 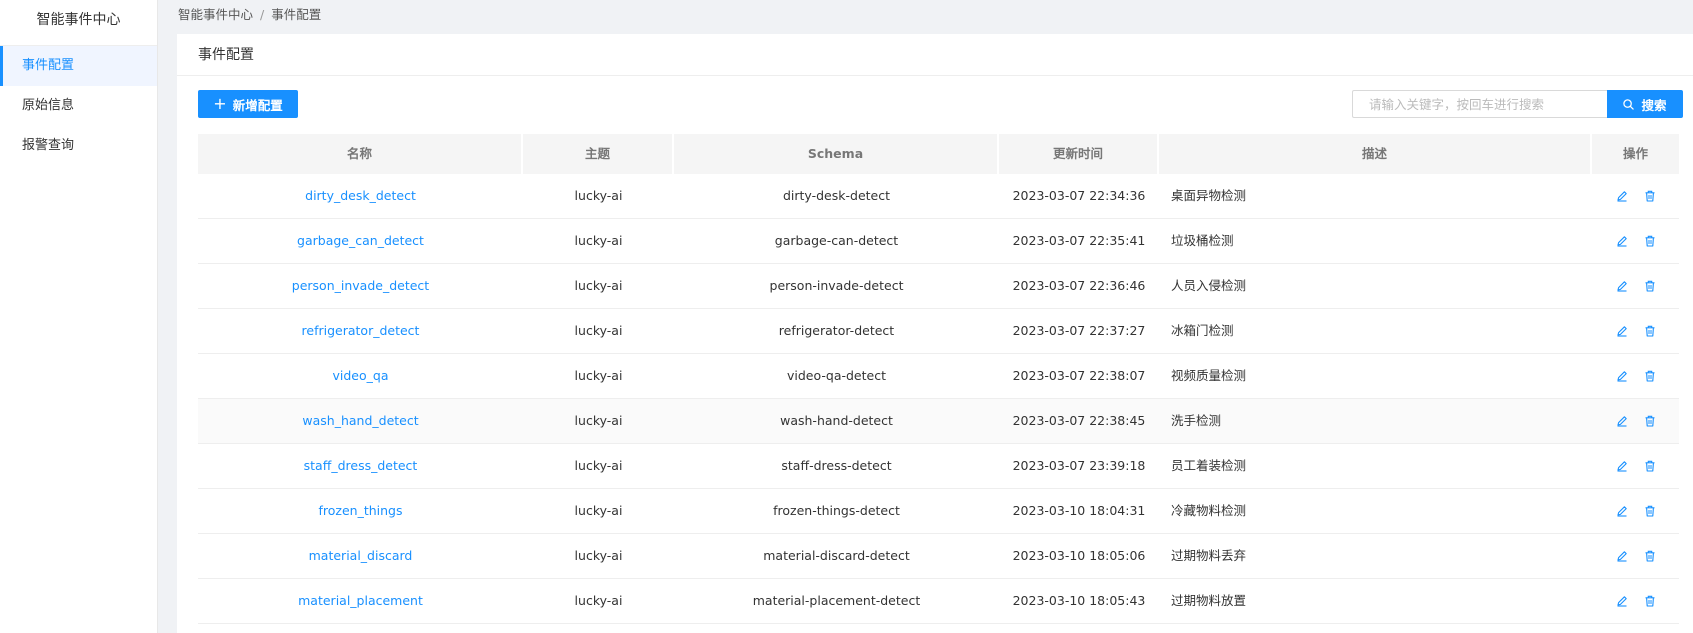 What do you see at coordinates (836, 600) in the screenshot?
I see `cell-schema: material-placement-detect` at bounding box center [836, 600].